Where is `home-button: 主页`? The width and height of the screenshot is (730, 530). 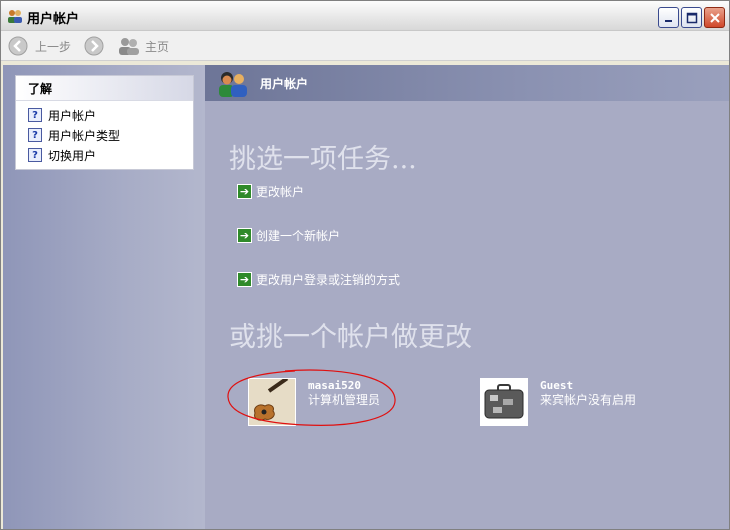
home-button: 主页 is located at coordinates (143, 46).